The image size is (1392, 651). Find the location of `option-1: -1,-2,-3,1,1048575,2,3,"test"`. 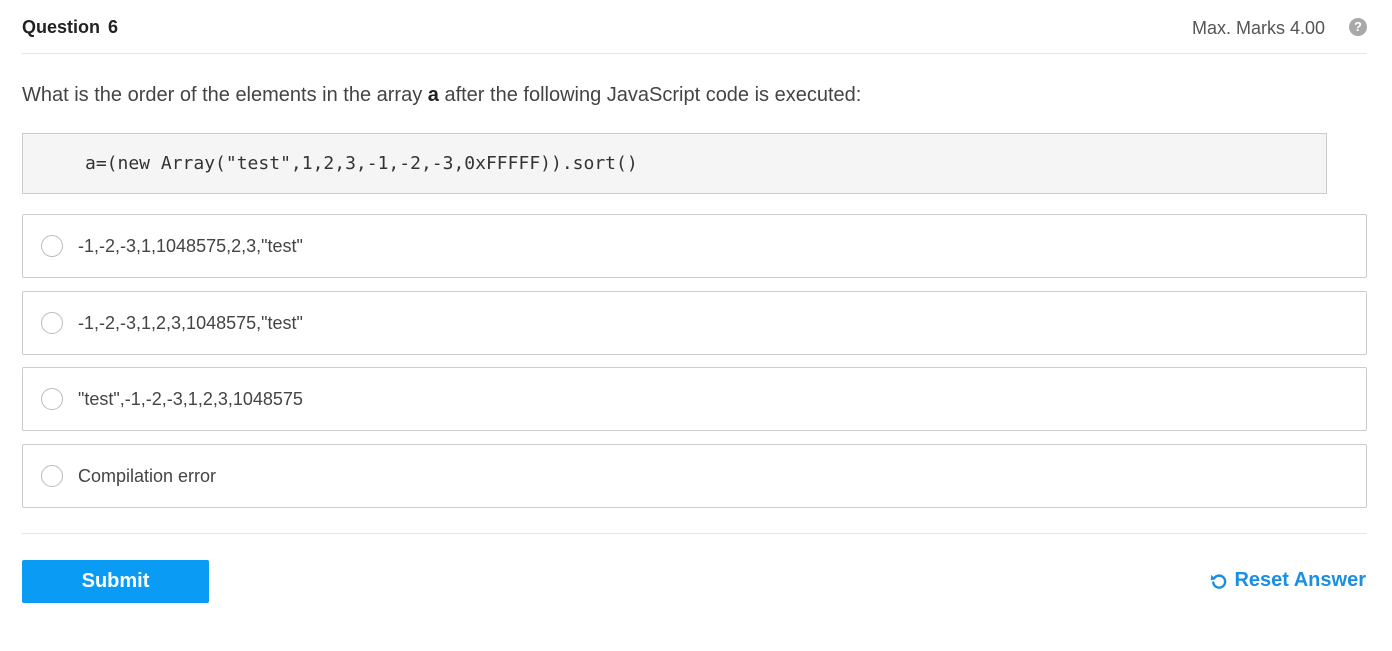

option-1: -1,-2,-3,1,1048575,2,3,"test" is located at coordinates (694, 246).